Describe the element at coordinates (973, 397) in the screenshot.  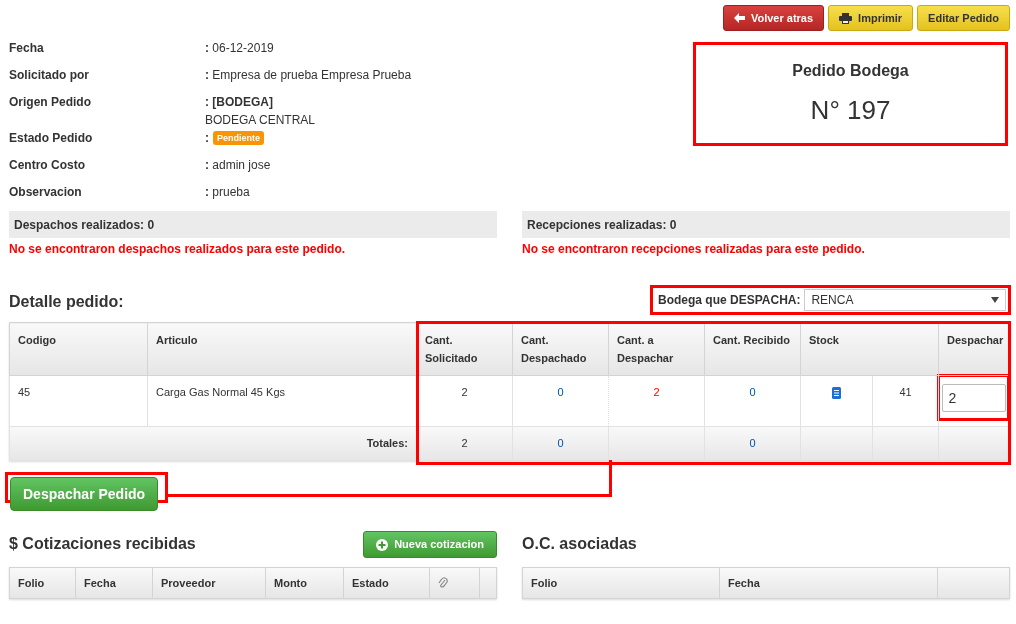
I see `quantity-input: 2` at that location.